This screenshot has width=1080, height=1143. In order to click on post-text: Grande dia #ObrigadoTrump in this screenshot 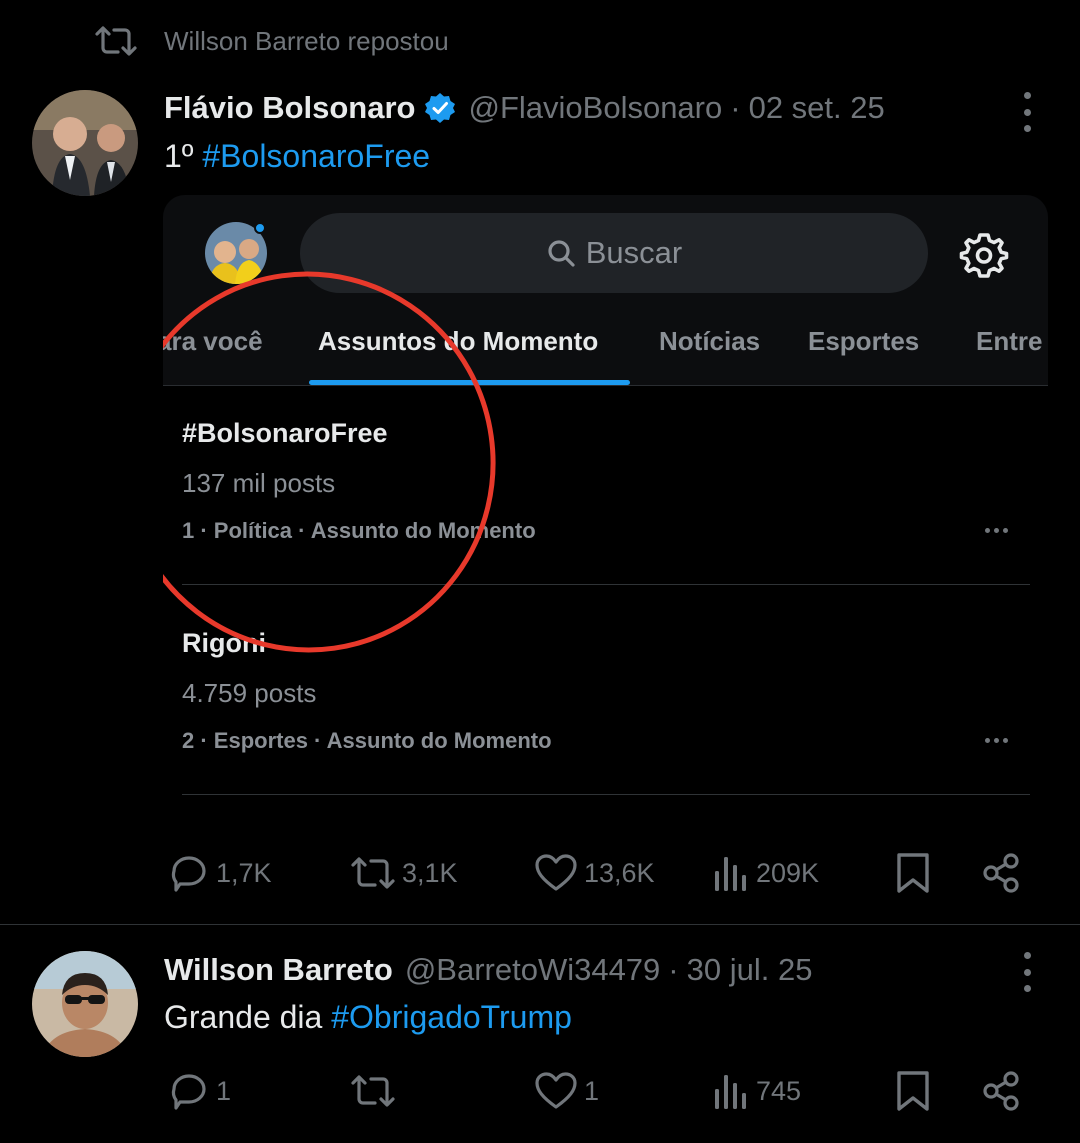, I will do `click(368, 1017)`.